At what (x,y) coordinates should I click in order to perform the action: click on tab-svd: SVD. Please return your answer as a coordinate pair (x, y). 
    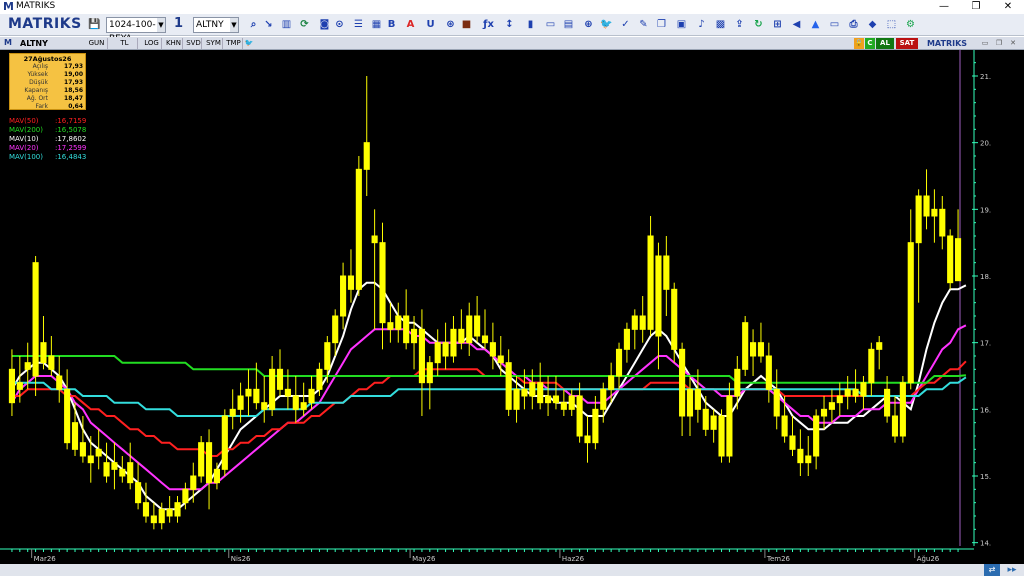
    Looking at the image, I should click on (194, 43).